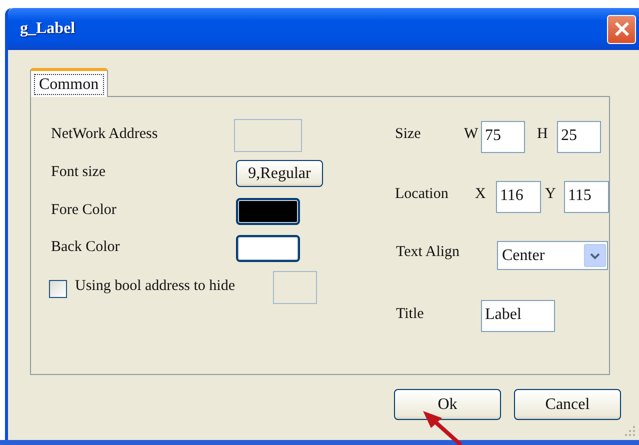 Image resolution: width=639 pixels, height=445 pixels. I want to click on field-label: Text Align, so click(428, 252).